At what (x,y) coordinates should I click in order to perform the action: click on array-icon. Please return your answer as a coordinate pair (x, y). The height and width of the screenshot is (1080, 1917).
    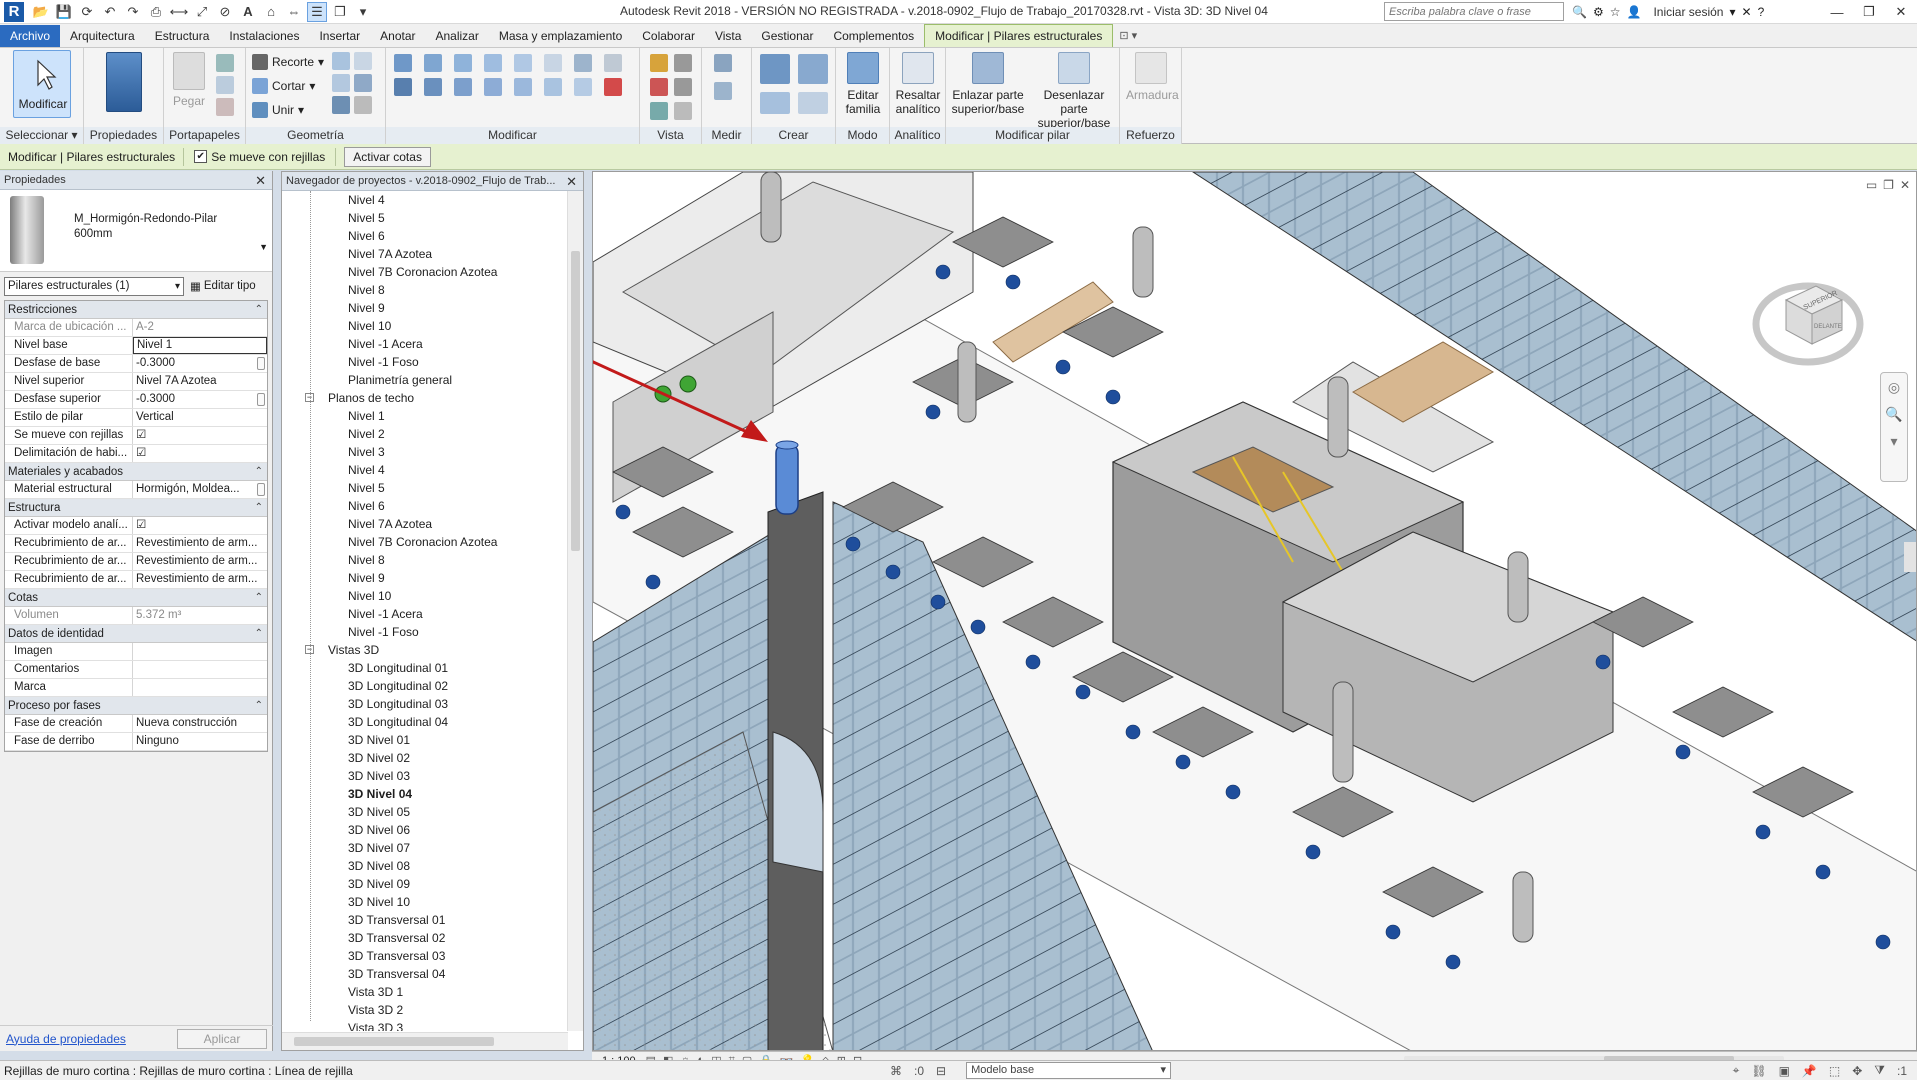
    Looking at the image, I should click on (553, 87).